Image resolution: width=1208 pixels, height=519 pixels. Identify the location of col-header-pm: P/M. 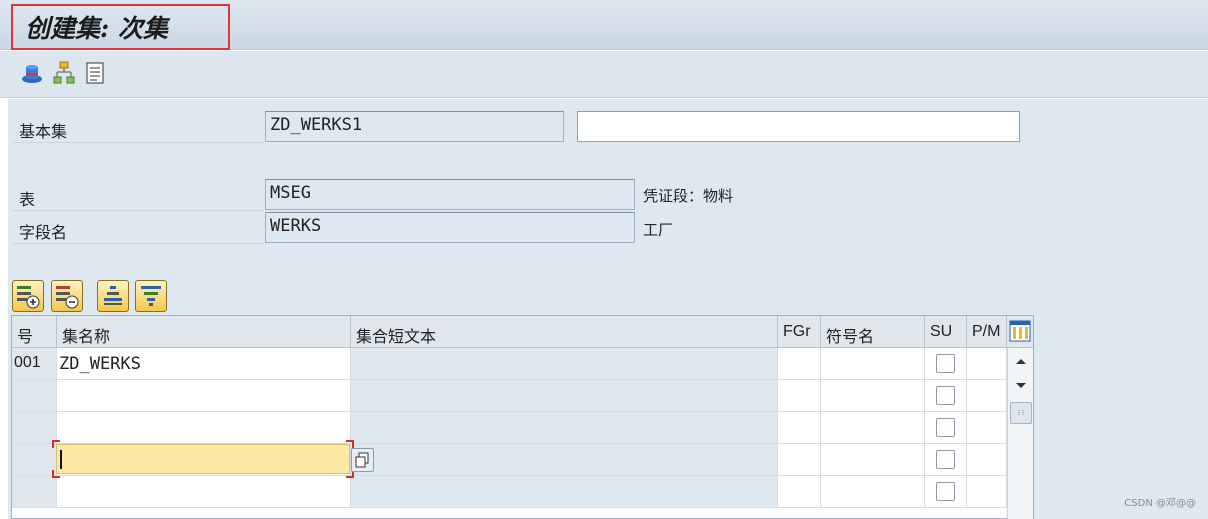
(987, 332).